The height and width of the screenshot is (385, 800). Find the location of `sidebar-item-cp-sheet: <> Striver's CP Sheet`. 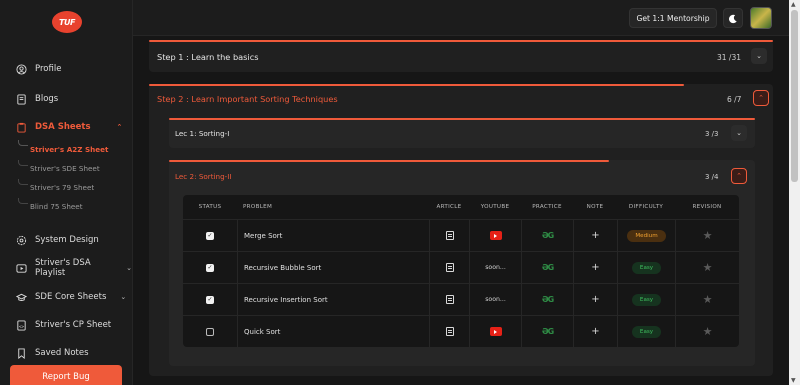

sidebar-item-cp-sheet: <> Striver's CP Sheet is located at coordinates (63, 325).